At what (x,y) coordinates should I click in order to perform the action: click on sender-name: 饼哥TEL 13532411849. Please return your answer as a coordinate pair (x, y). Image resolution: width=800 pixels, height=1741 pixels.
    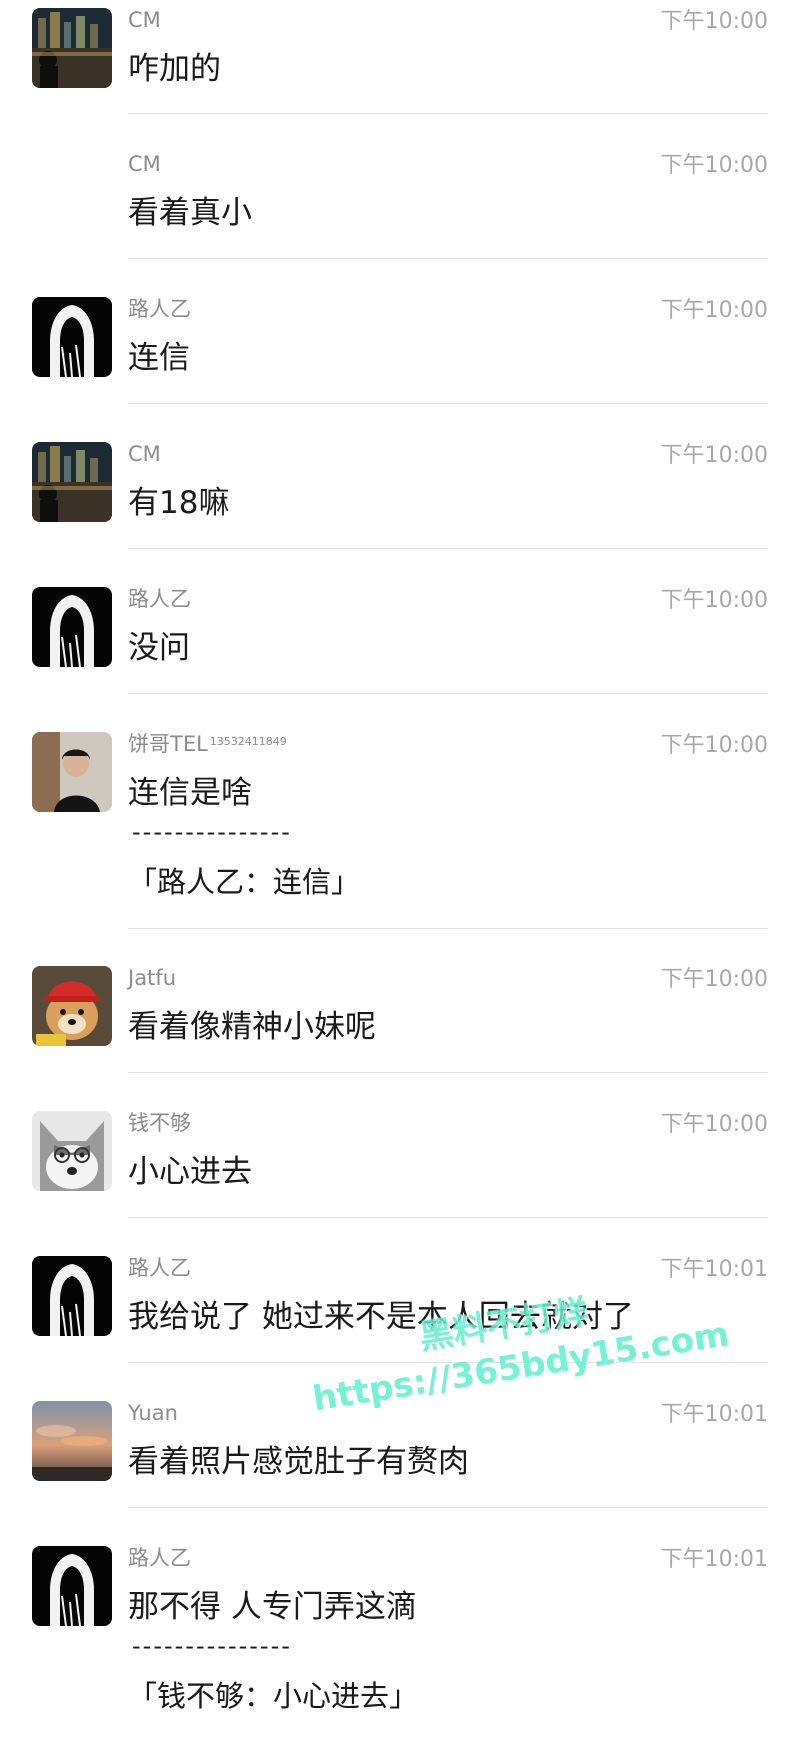
    Looking at the image, I should click on (207, 744).